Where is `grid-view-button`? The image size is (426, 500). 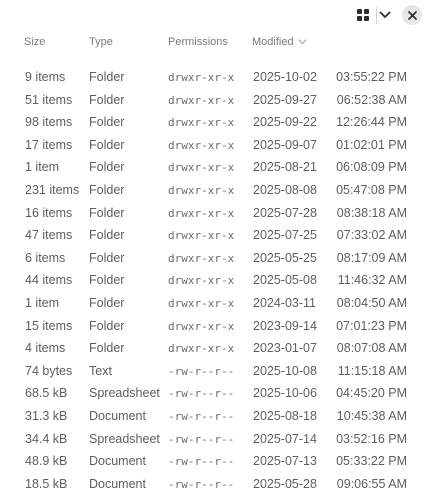
grid-view-button is located at coordinates (363, 15).